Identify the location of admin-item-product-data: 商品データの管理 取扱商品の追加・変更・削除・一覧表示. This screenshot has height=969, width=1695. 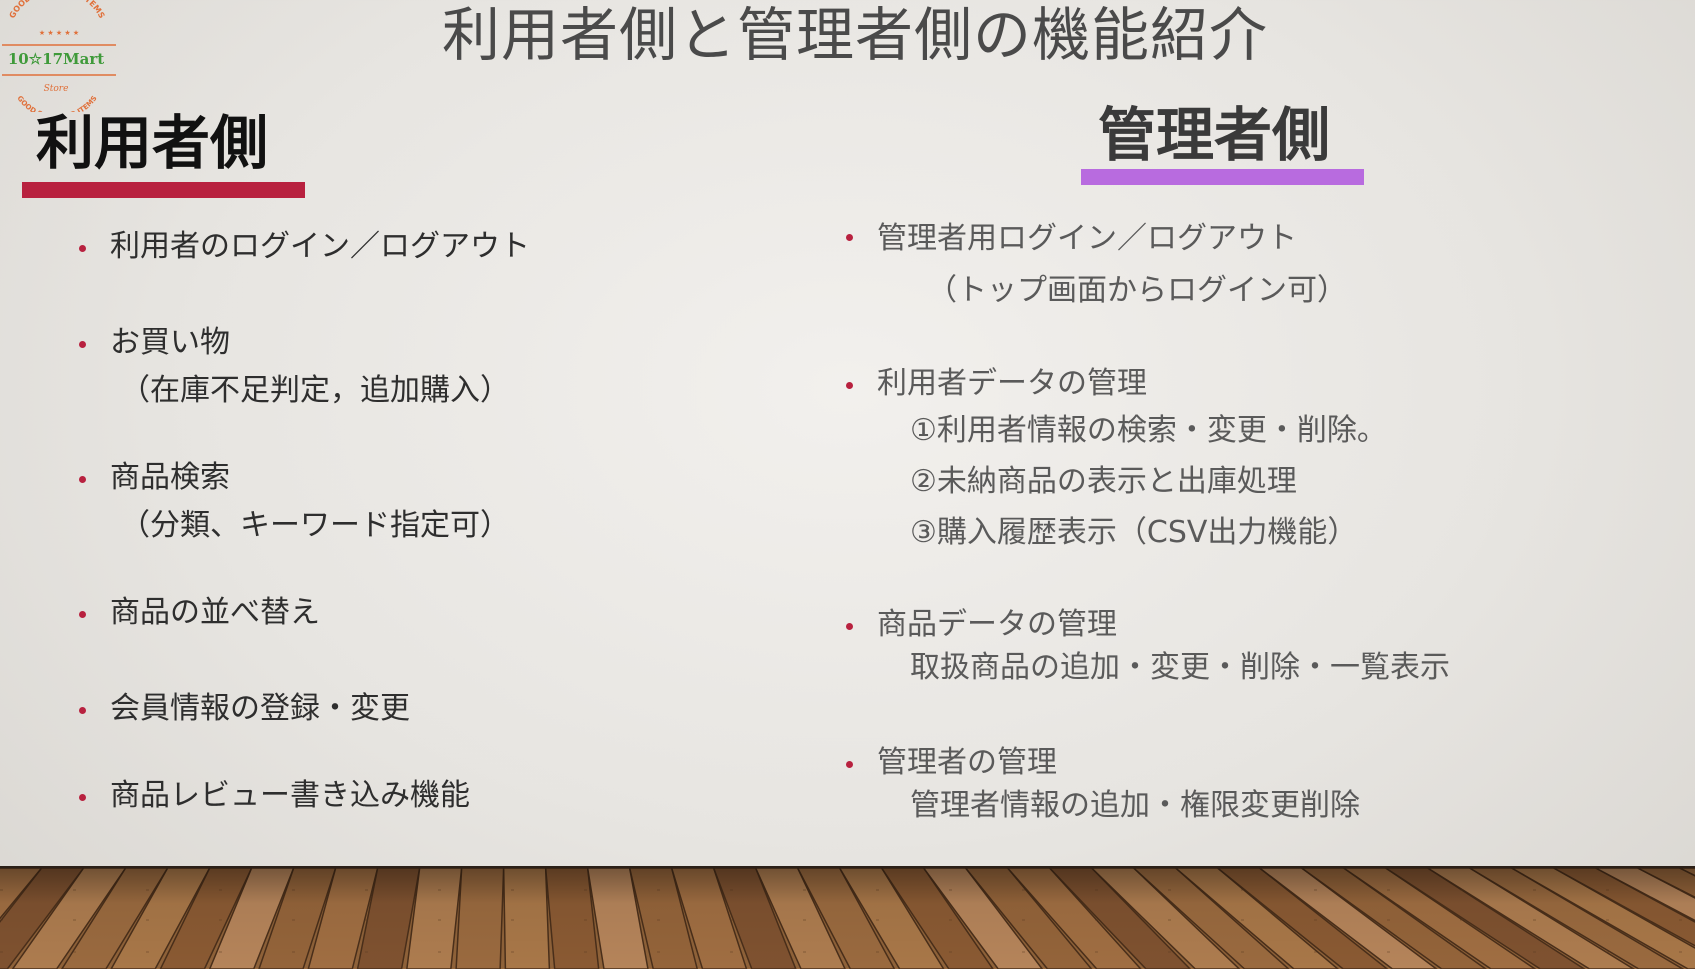
(1163, 646).